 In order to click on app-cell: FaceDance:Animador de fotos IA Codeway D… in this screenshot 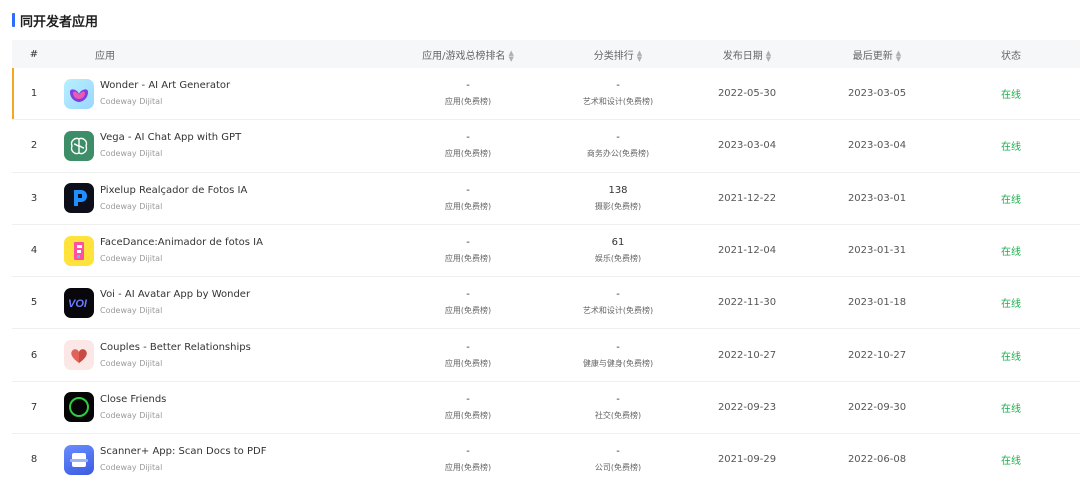, I will do `click(219, 250)`.